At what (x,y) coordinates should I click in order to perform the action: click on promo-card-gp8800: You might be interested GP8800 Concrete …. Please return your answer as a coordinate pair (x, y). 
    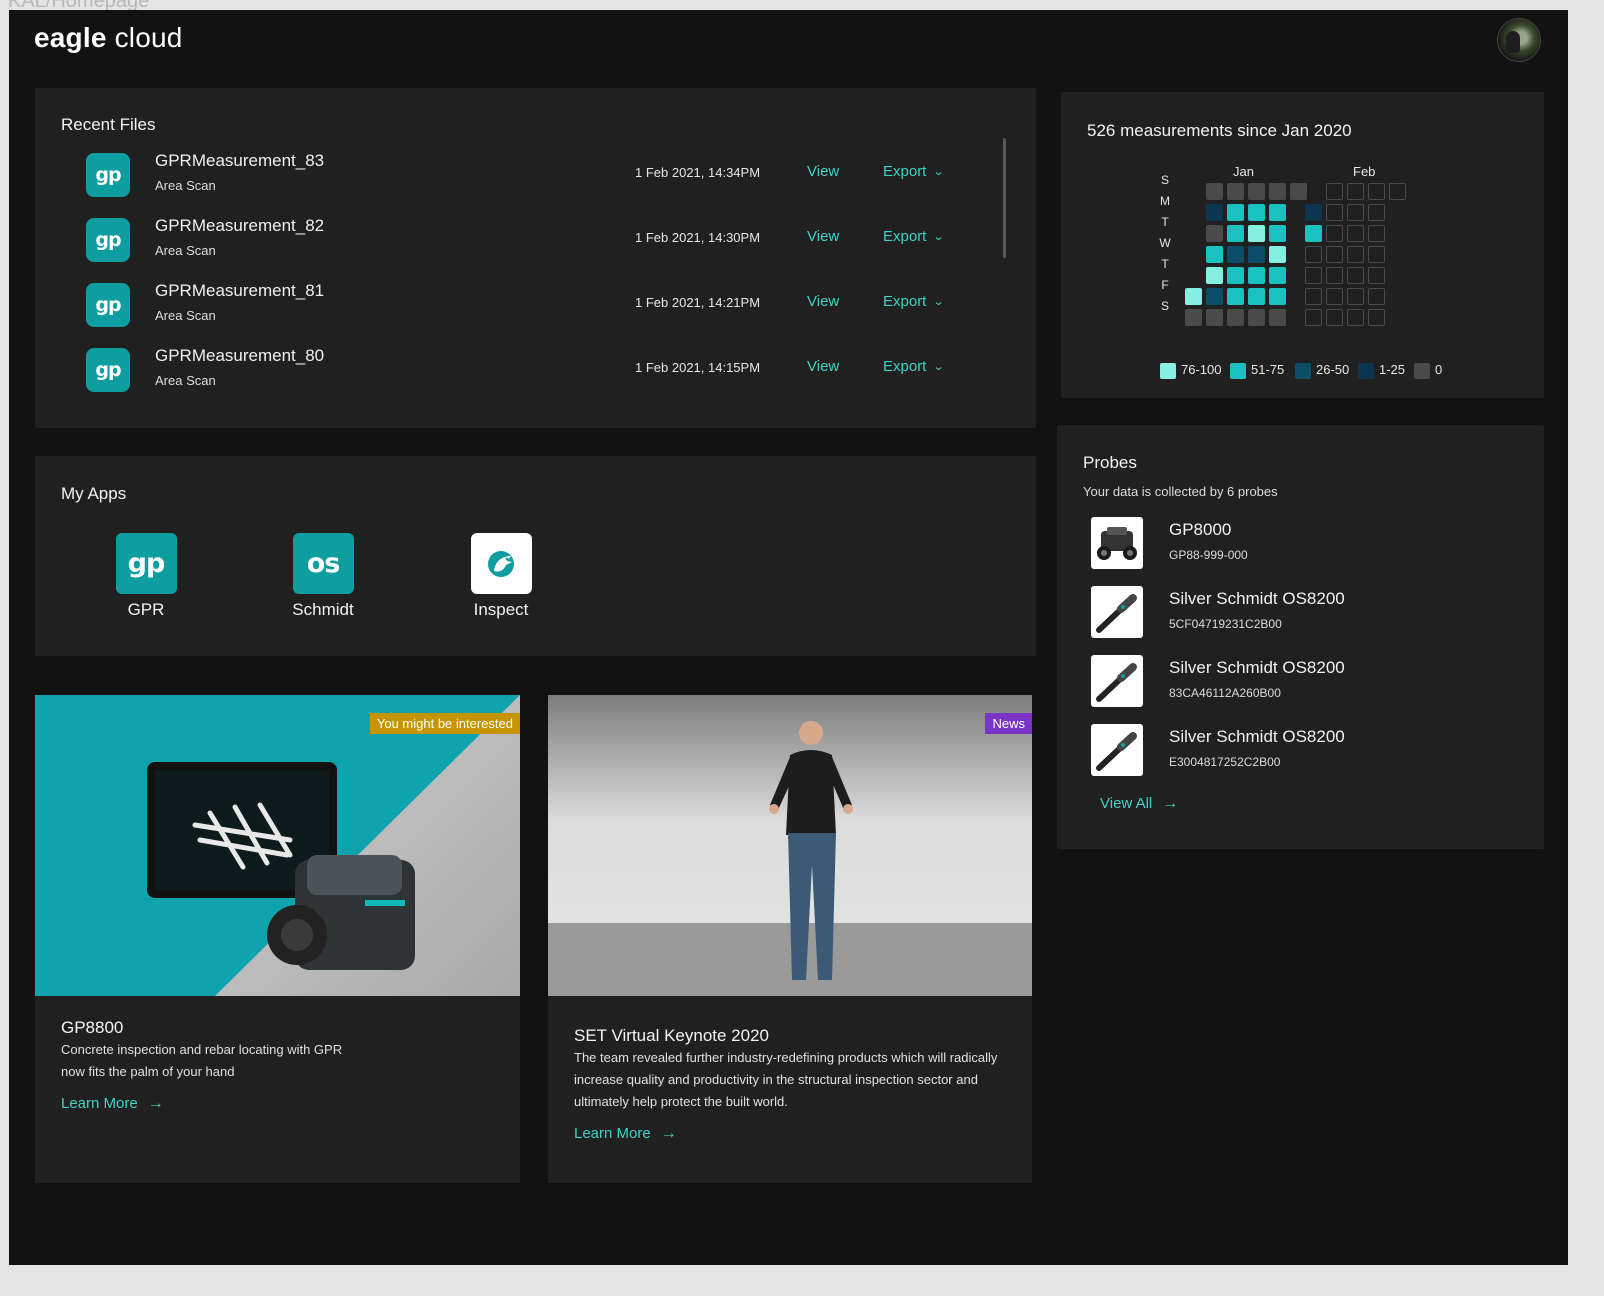
    Looking at the image, I should click on (277, 939).